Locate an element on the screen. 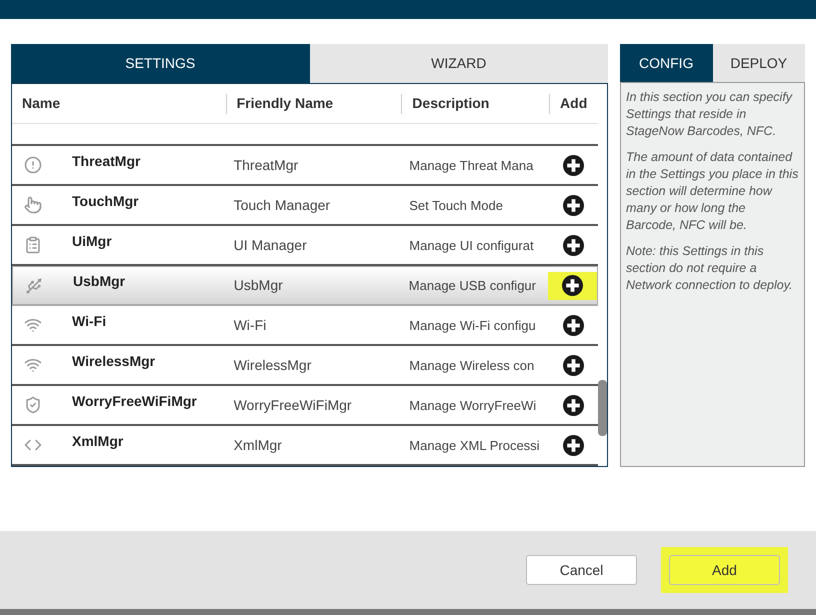 The height and width of the screenshot is (615, 816). table-cell: Manage Threat Mana is located at coordinates (471, 165).